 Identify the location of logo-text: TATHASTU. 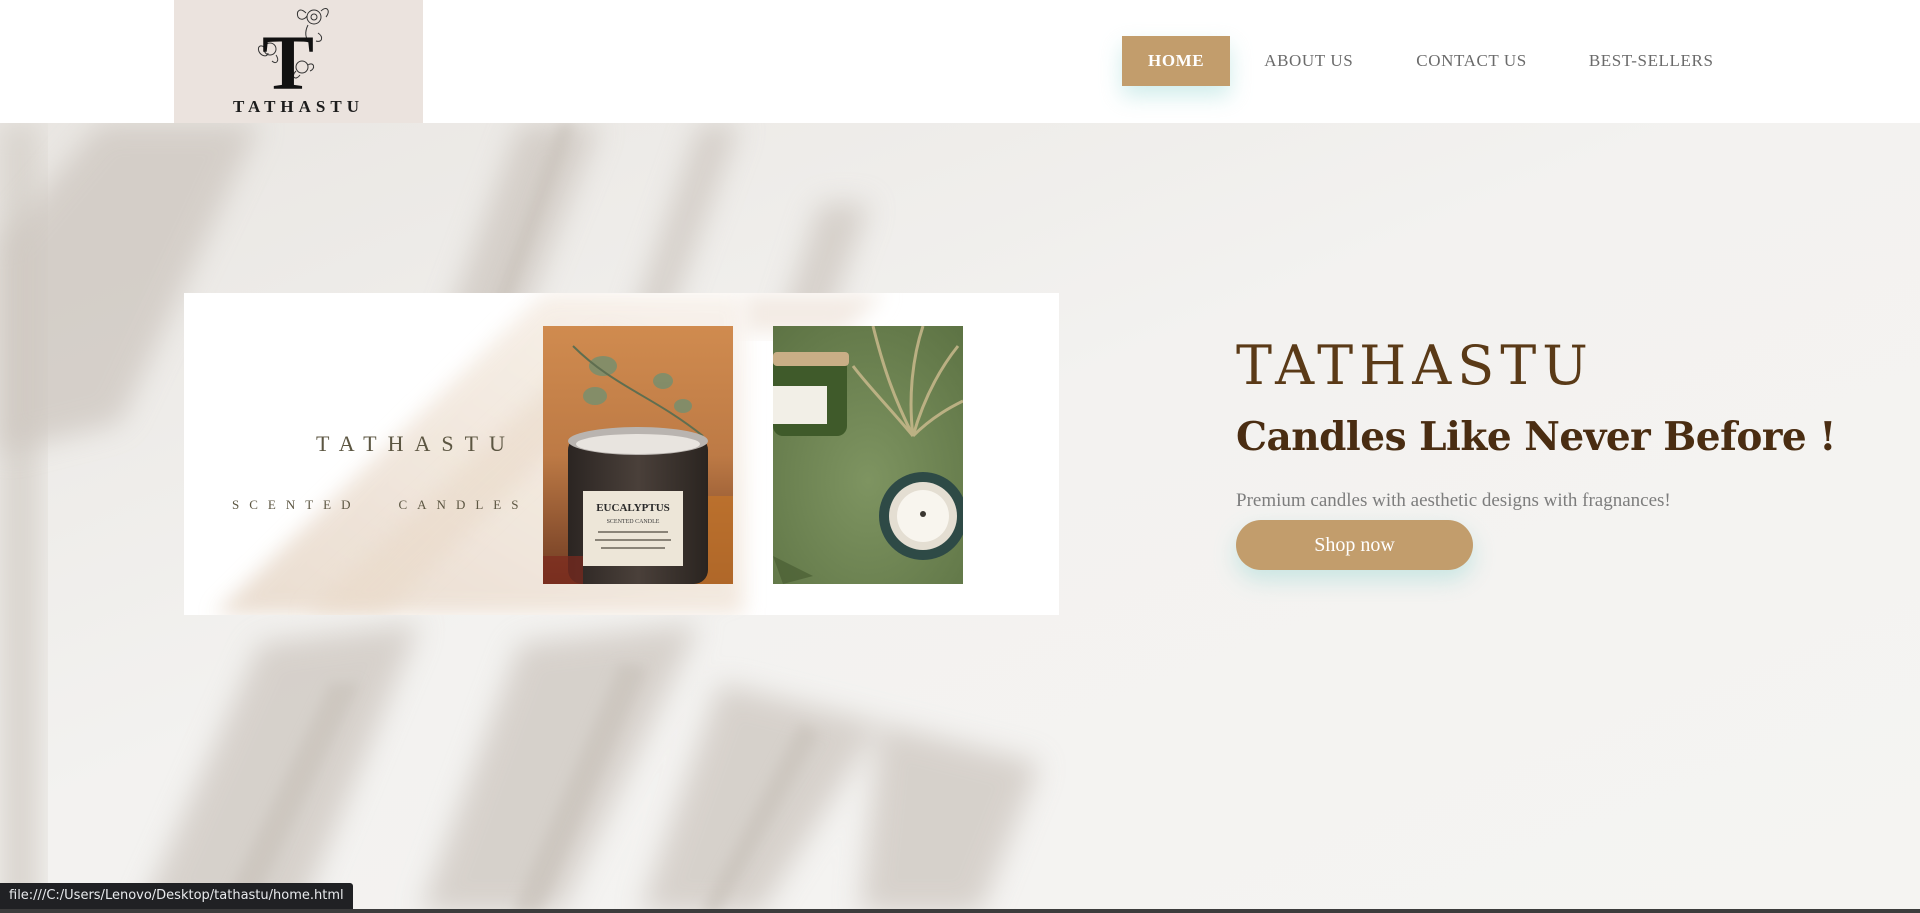
(298, 106).